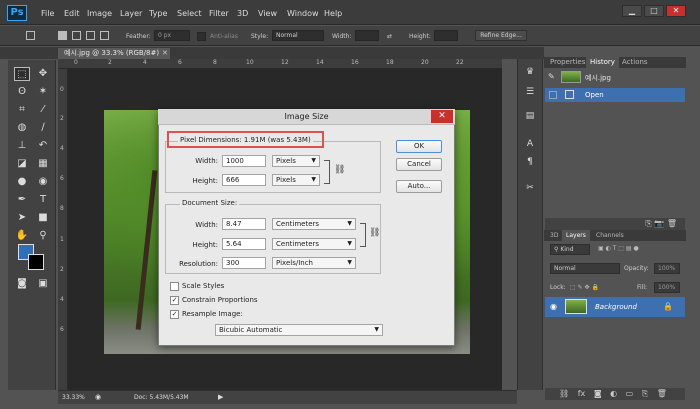 The width and height of the screenshot is (700, 409). I want to click on layer-filter-icons: ▣ ◐ T ⬚ ▤ ●, so click(618, 248).